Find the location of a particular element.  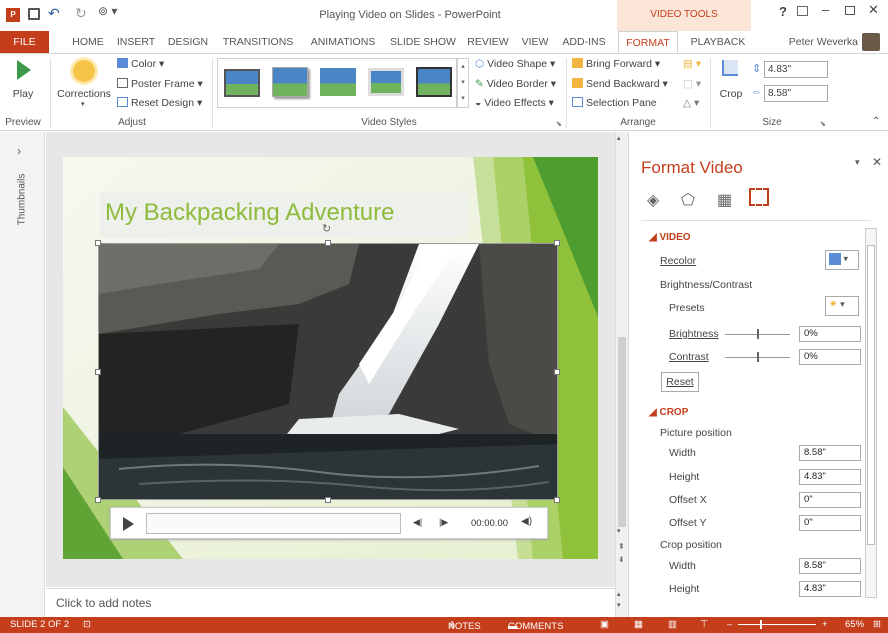

normal-view-icon: ▣ is located at coordinates (604, 624).